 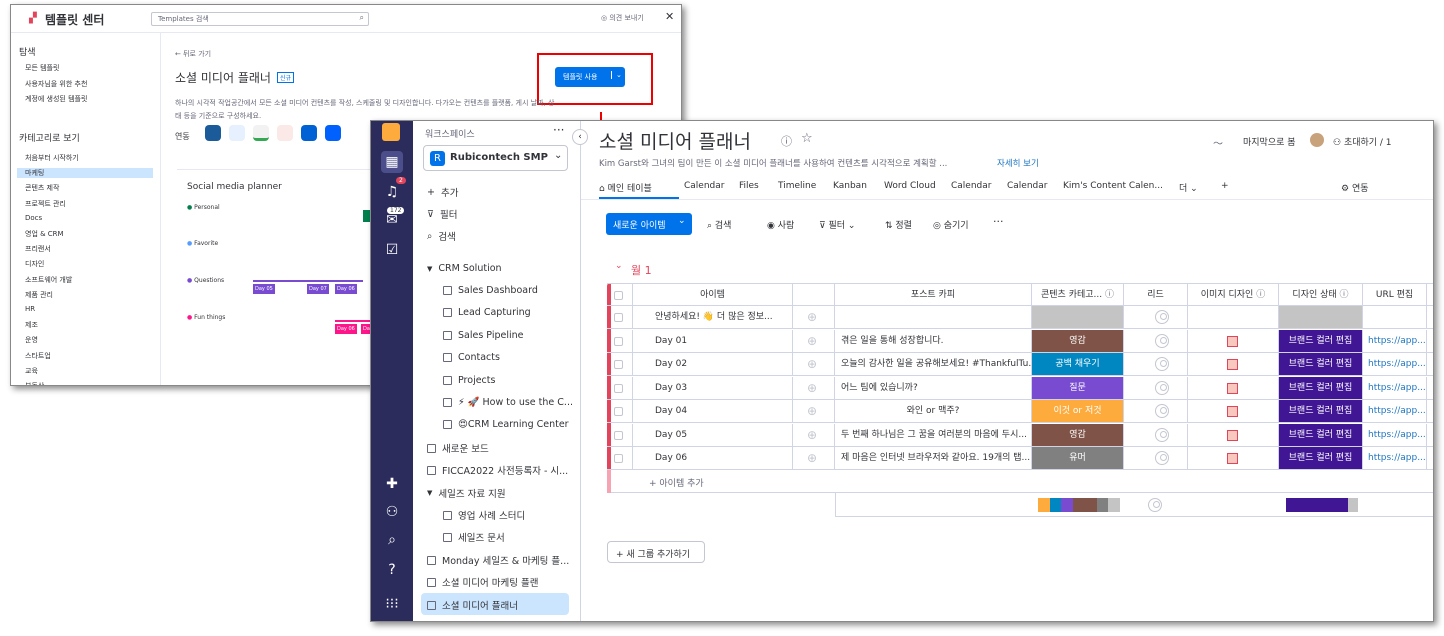 I want to click on tab-calendar-2: Calendar, so click(x=971, y=186).